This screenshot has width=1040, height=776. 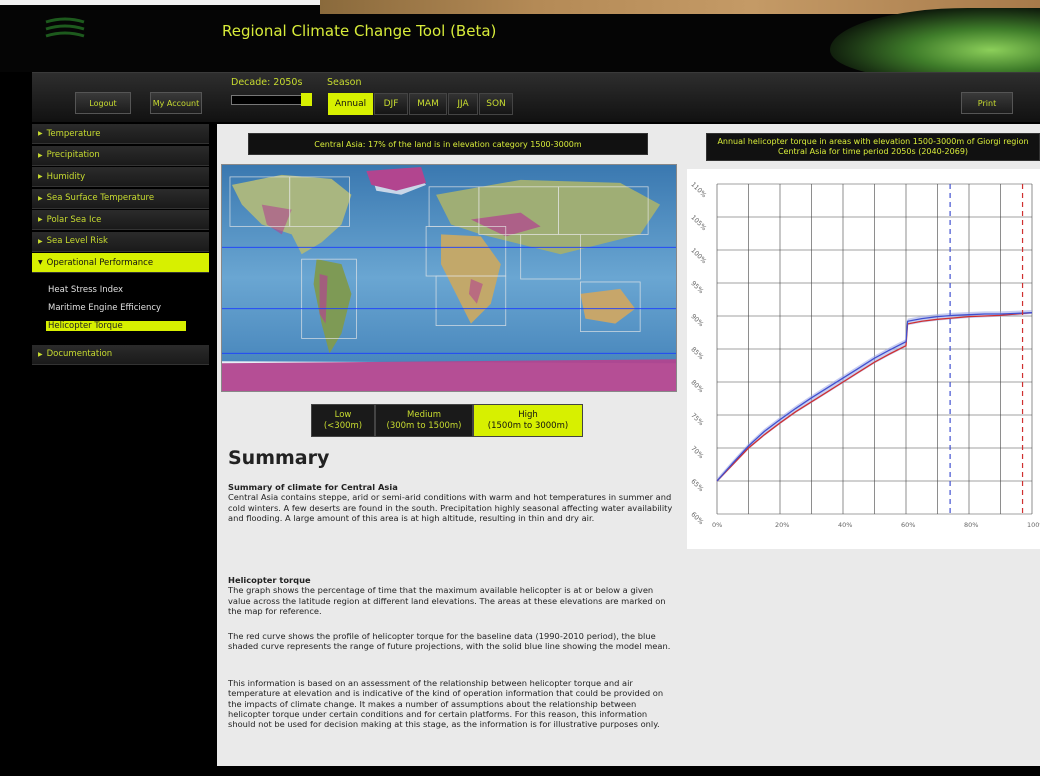 What do you see at coordinates (176, 103) in the screenshot?
I see `my-account-button: My Account` at bounding box center [176, 103].